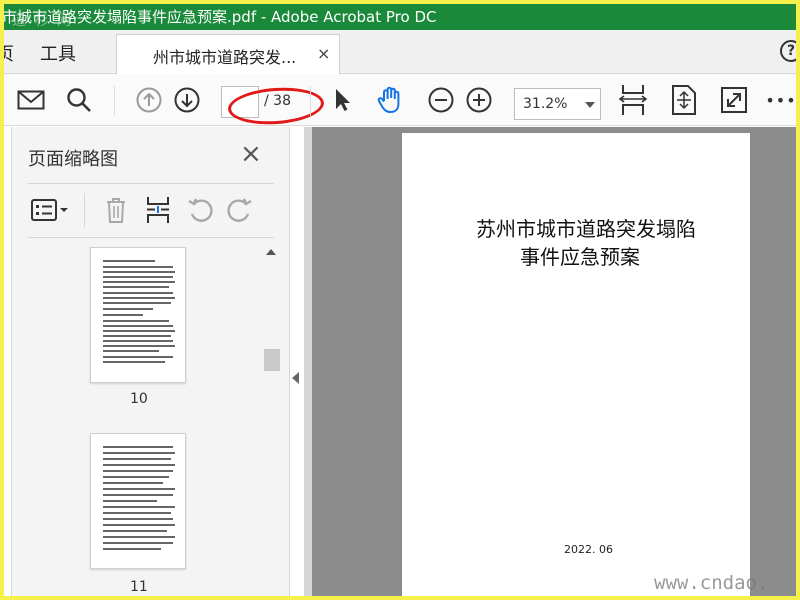 This screenshot has height=600, width=800. I want to click on previous-page-button, so click(149, 100).